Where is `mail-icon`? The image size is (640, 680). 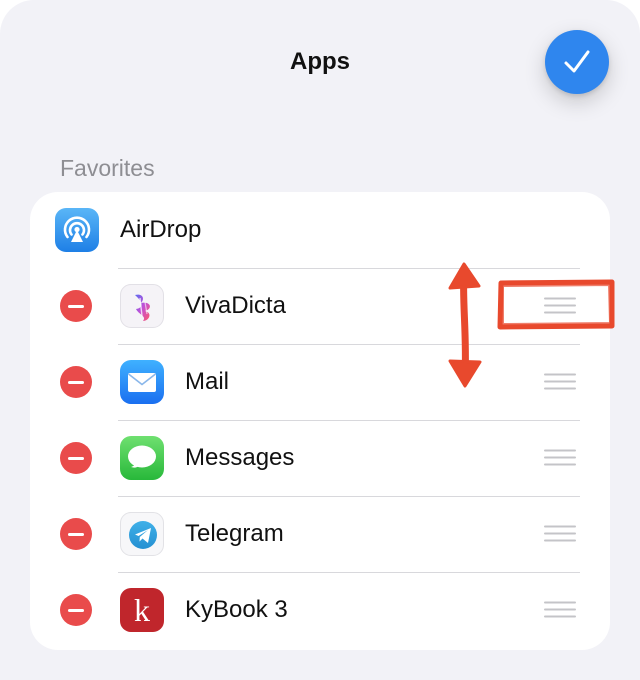 mail-icon is located at coordinates (142, 382).